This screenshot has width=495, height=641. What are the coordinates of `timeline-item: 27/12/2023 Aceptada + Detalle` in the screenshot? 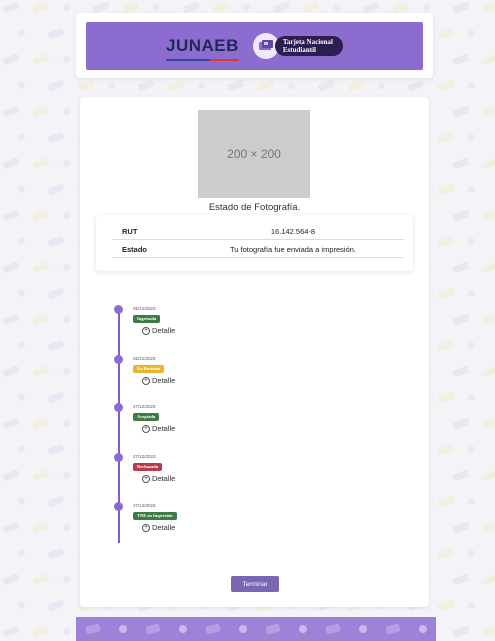 It's located at (214, 423).